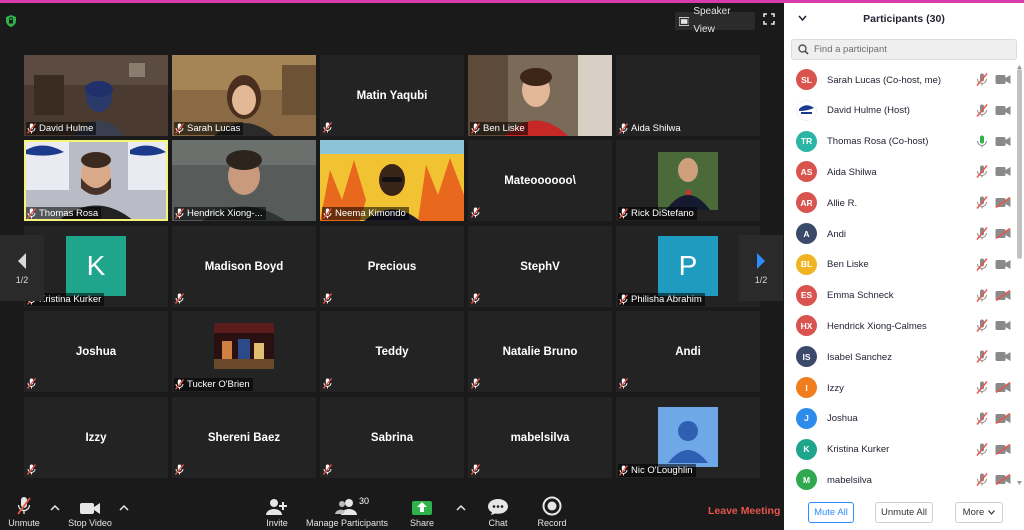 The height and width of the screenshot is (530, 1024). What do you see at coordinates (761, 268) in the screenshot?
I see `next-page-button: 1/2` at bounding box center [761, 268].